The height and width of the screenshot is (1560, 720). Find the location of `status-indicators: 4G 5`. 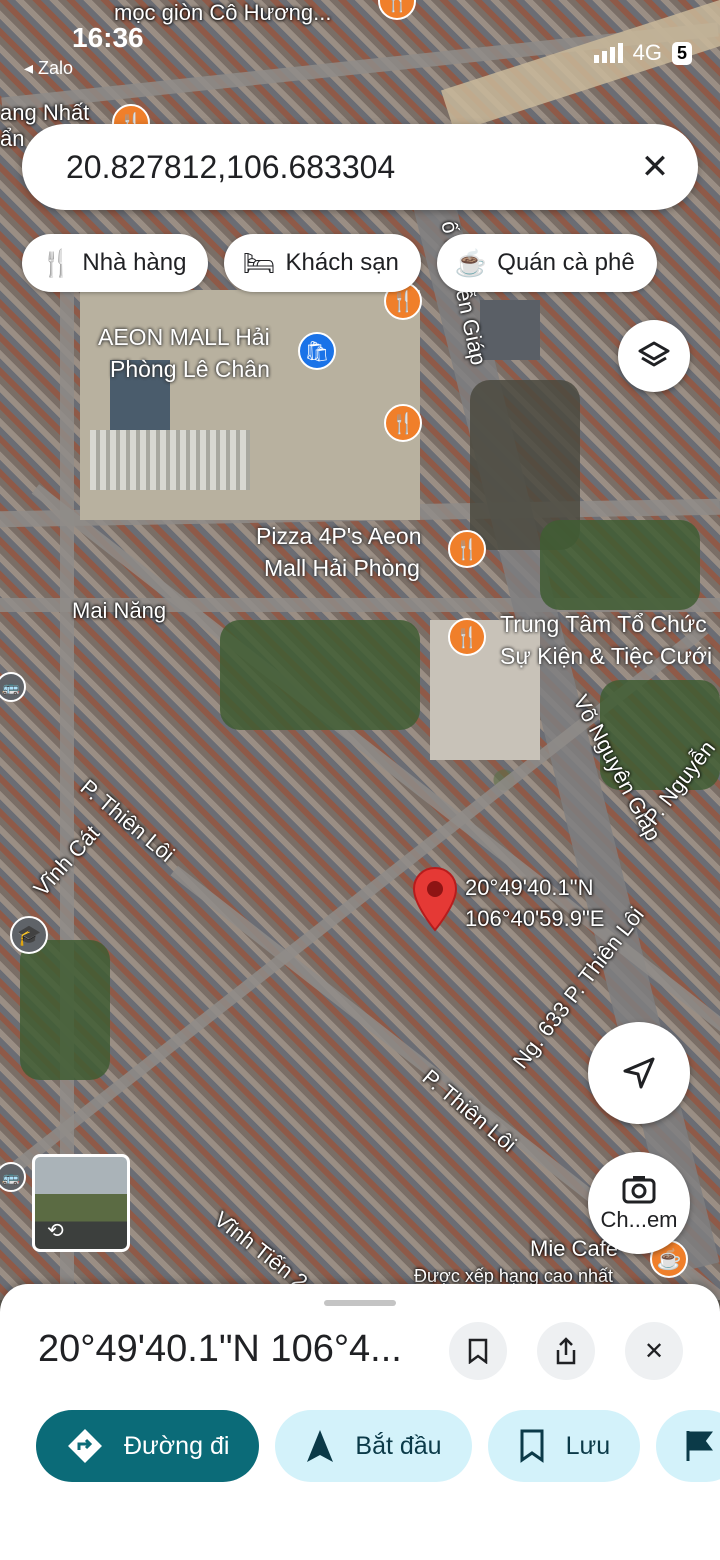

status-indicators: 4G 5 is located at coordinates (642, 53).